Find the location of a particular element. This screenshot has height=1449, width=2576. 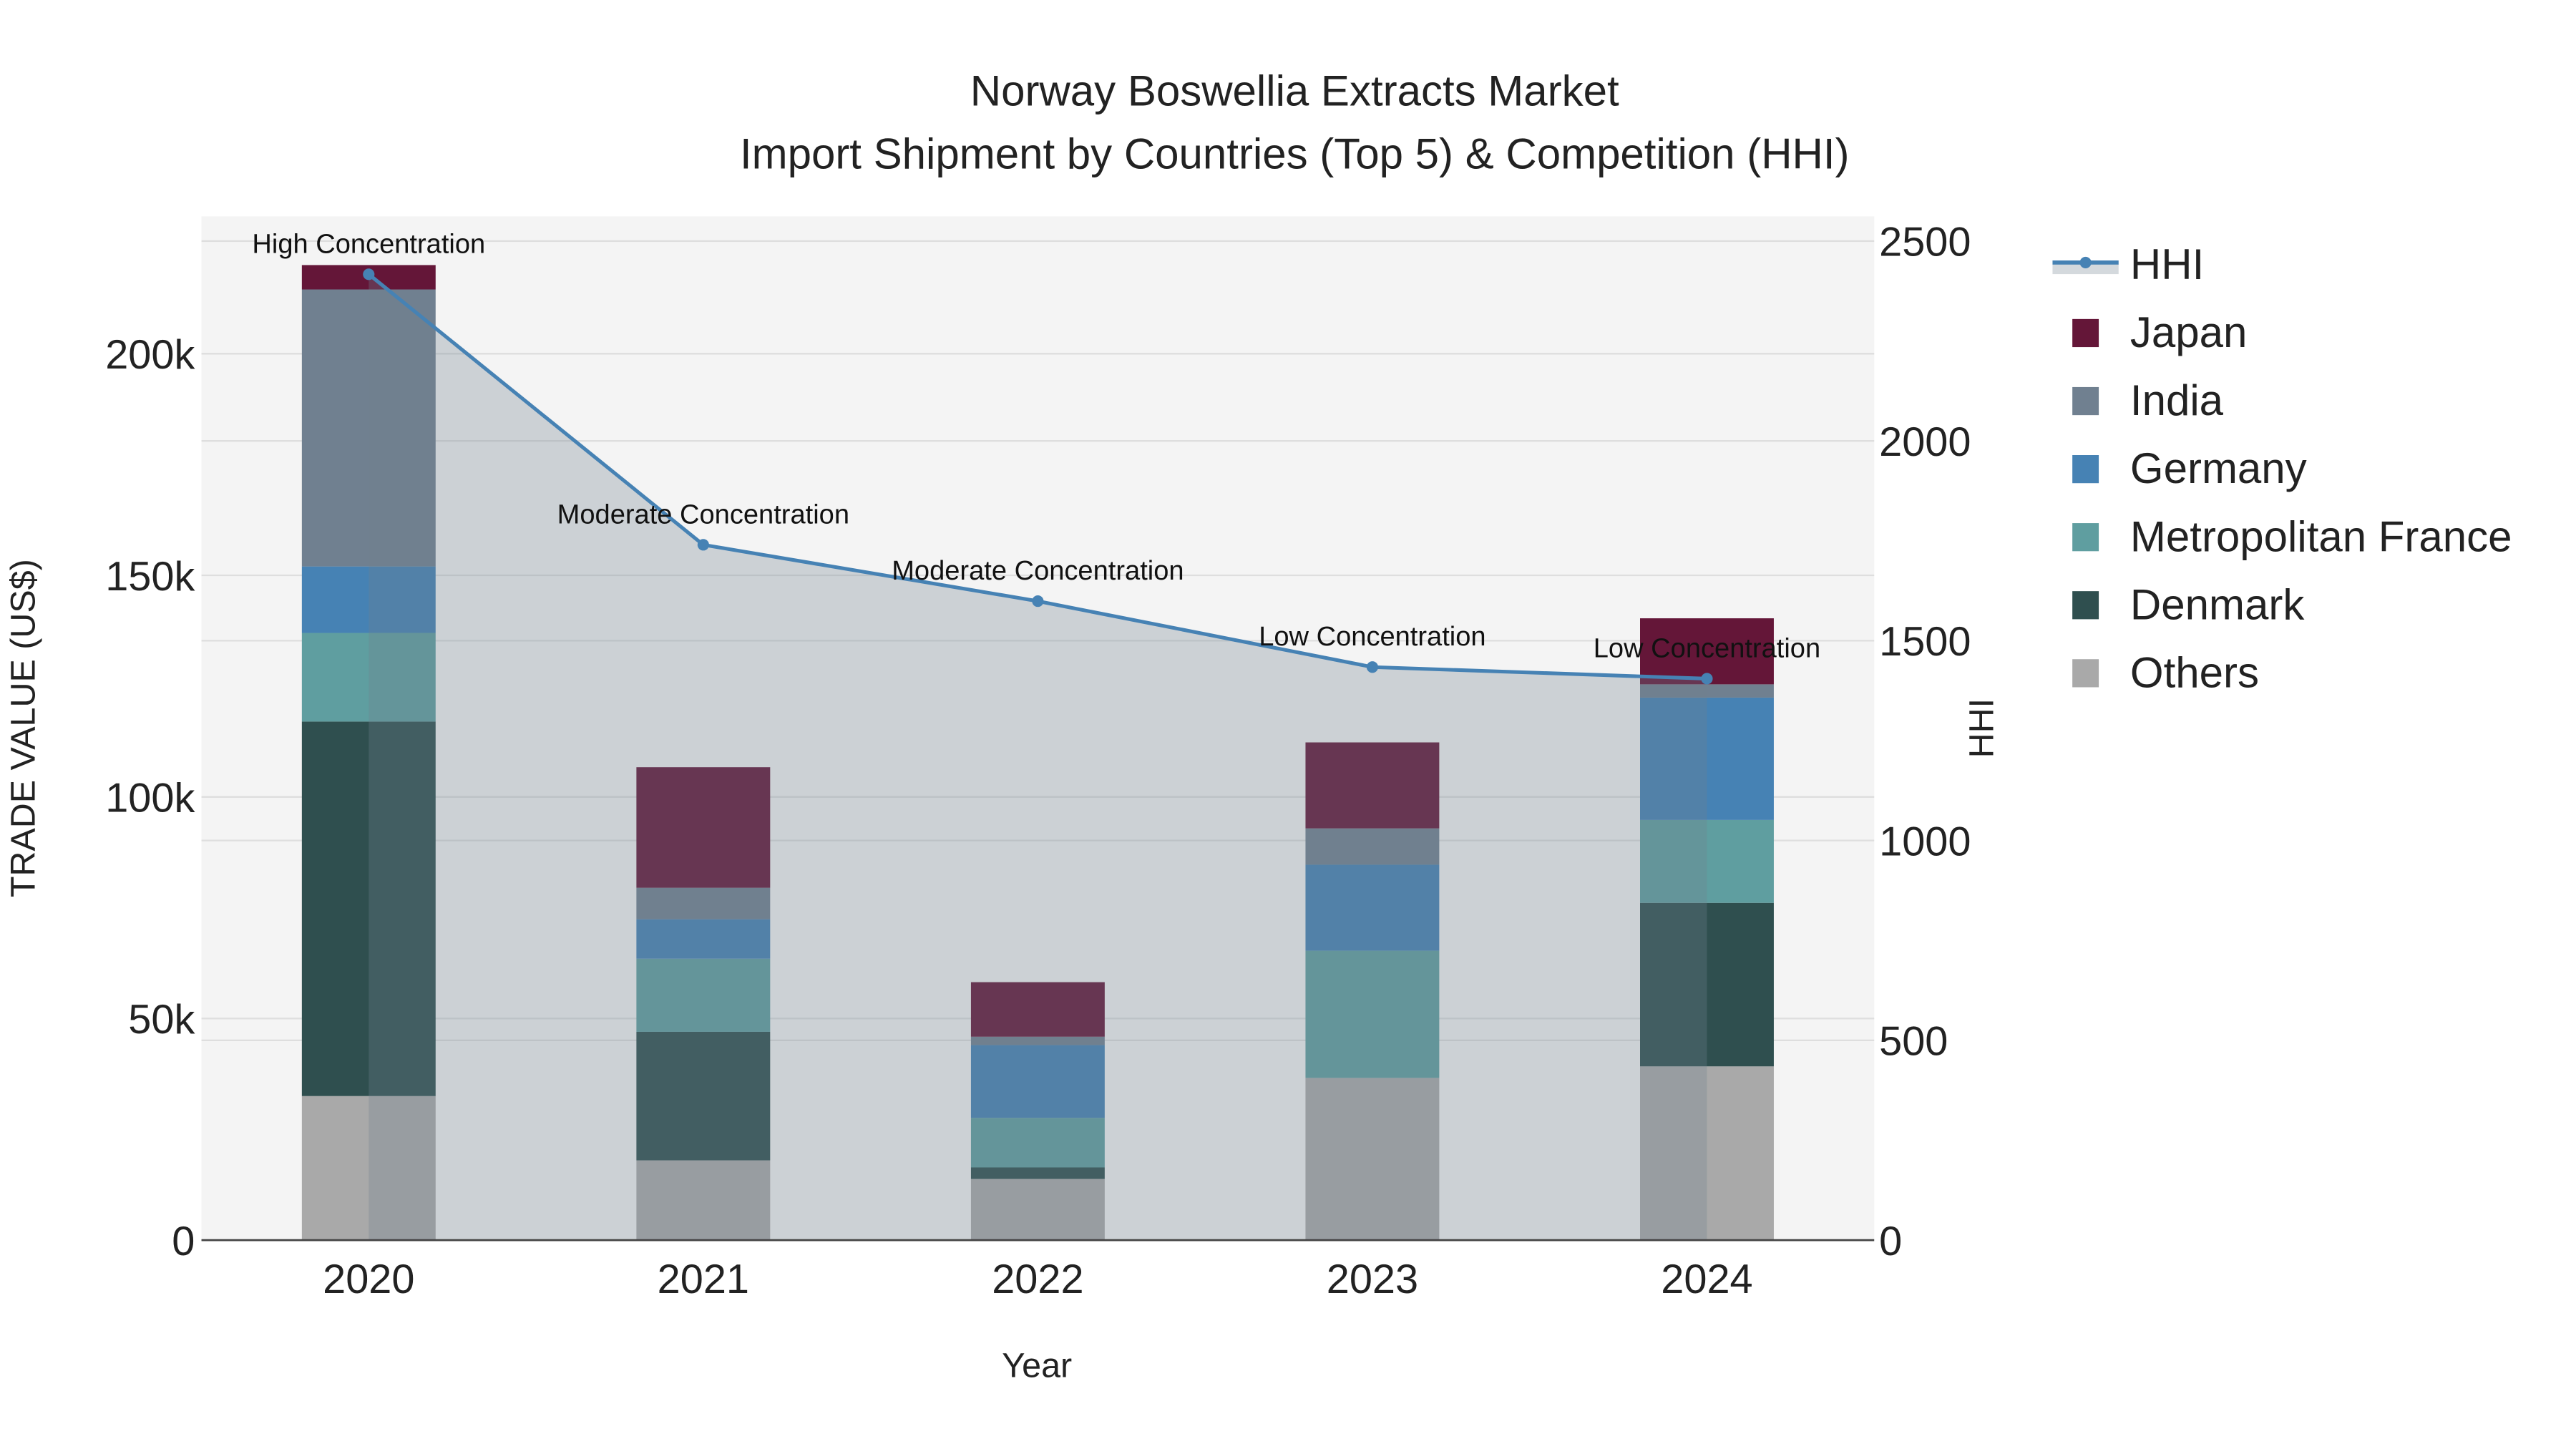

x-tick-label: 2021 is located at coordinates (703, 1279).